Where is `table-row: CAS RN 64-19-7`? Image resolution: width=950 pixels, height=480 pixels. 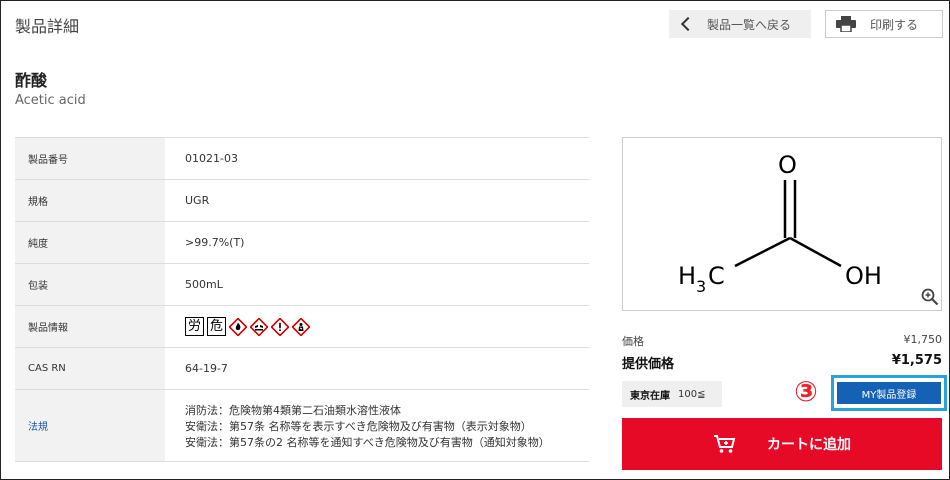
table-row: CAS RN 64-19-7 is located at coordinates (302, 368).